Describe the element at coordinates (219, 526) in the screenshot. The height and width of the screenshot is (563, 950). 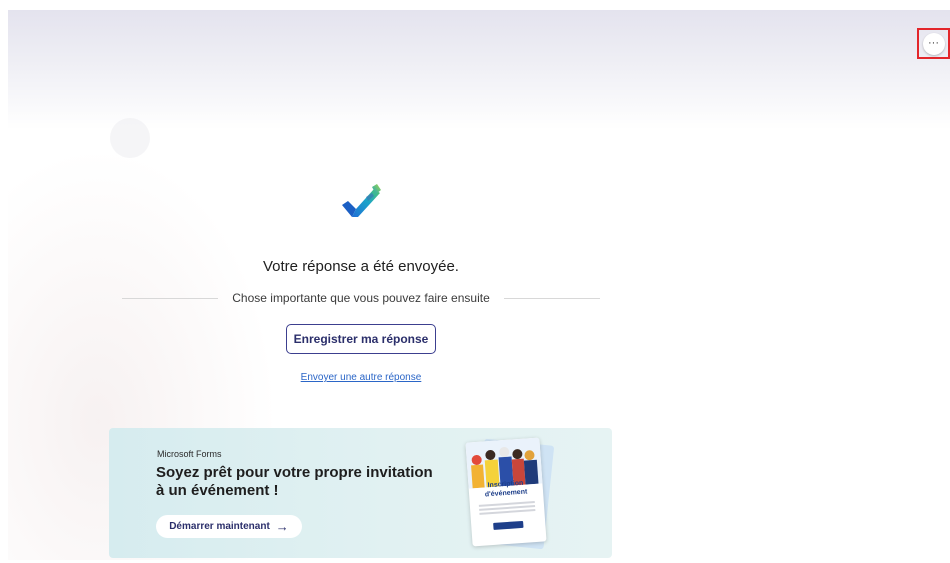
I see `start-now-label: Démarrer maintenant` at that location.